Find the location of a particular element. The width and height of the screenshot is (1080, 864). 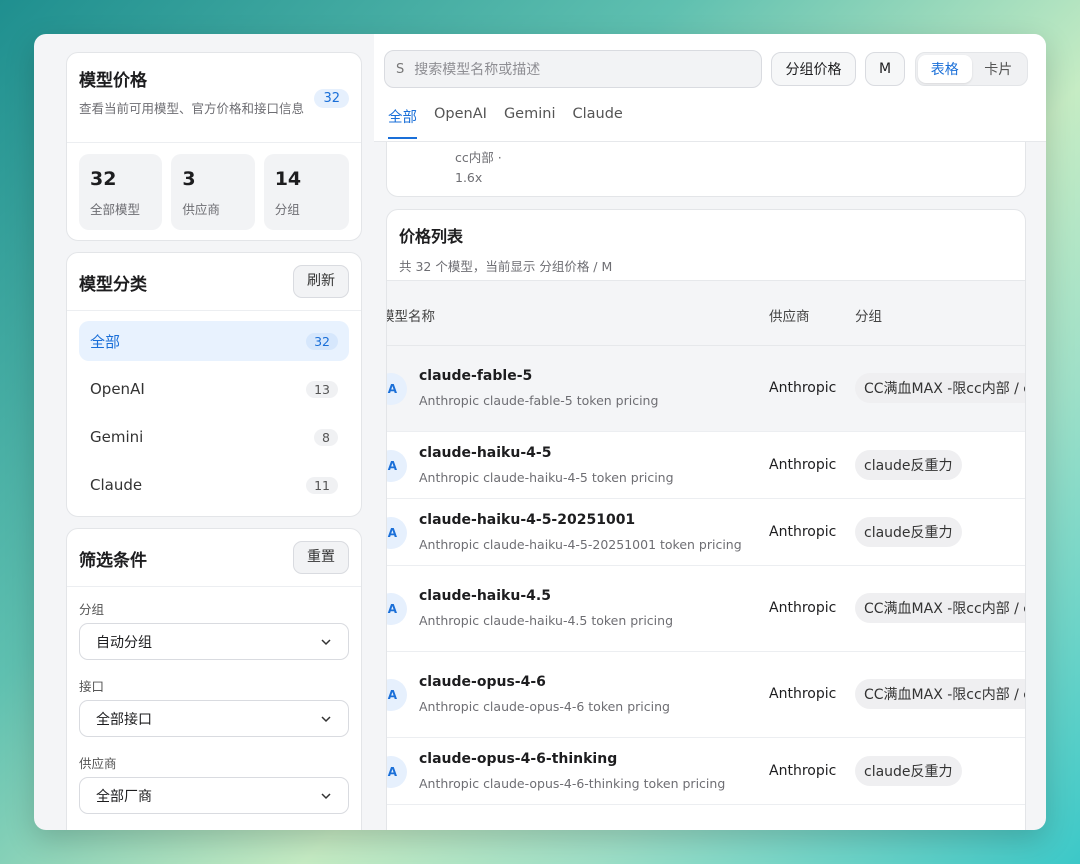

unit-m-button: M is located at coordinates (885, 69).